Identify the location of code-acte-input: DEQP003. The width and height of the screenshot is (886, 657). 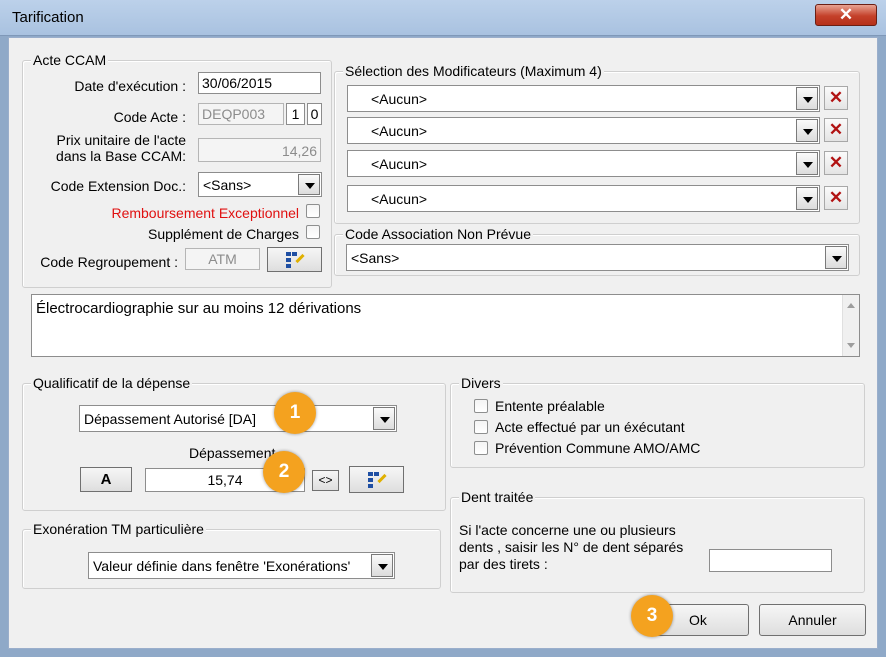
(241, 114).